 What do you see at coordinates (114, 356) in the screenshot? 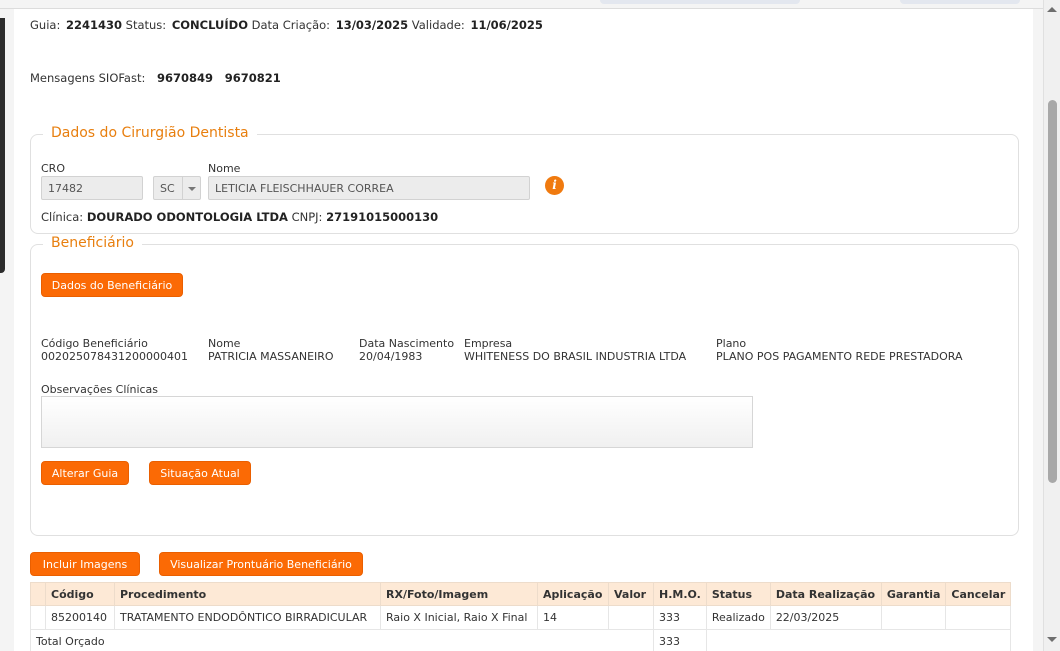
I see `codigo-beneficiario-value: 002025078431200000401` at bounding box center [114, 356].